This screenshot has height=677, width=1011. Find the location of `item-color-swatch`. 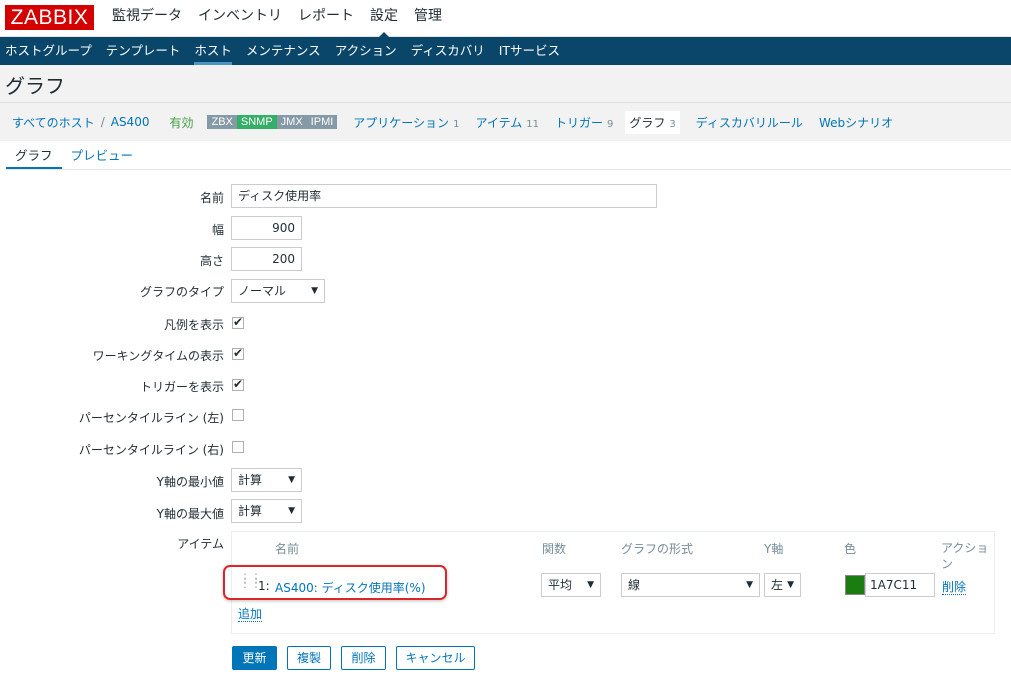

item-color-swatch is located at coordinates (855, 585).